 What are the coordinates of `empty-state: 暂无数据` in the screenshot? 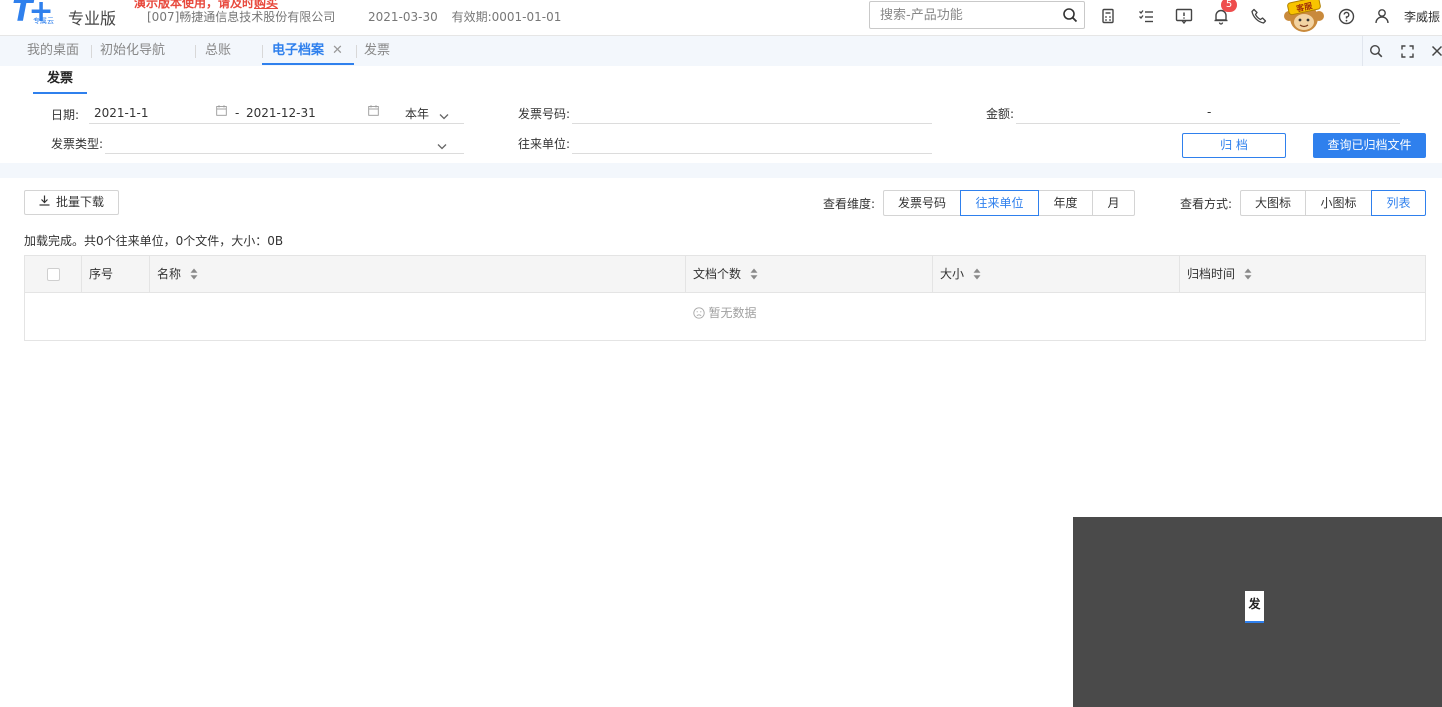 It's located at (725, 312).